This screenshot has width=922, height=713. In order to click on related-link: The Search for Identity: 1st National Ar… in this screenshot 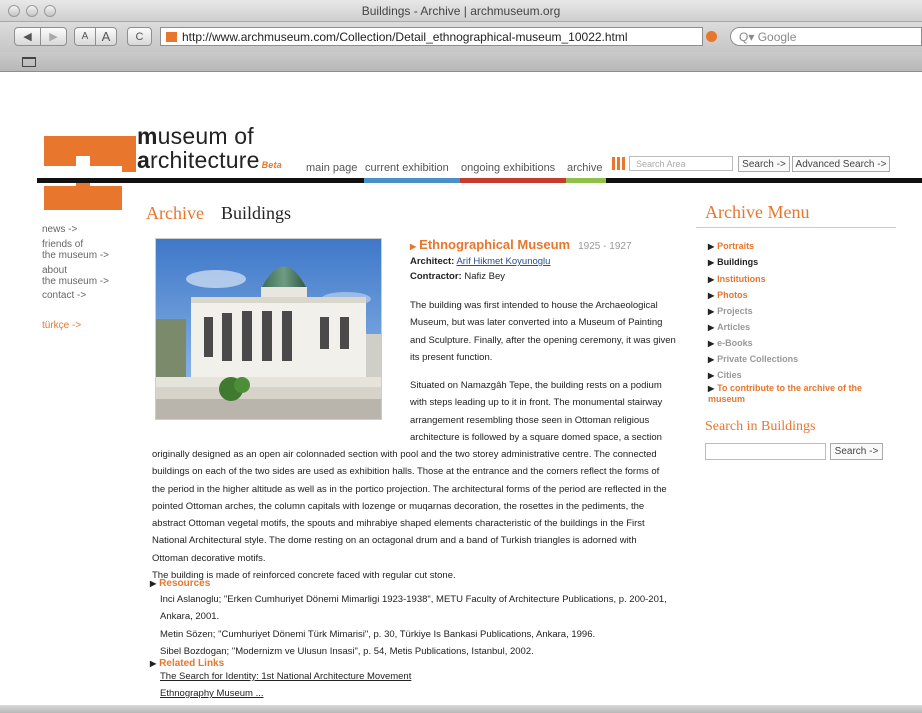, I will do `click(285, 676)`.